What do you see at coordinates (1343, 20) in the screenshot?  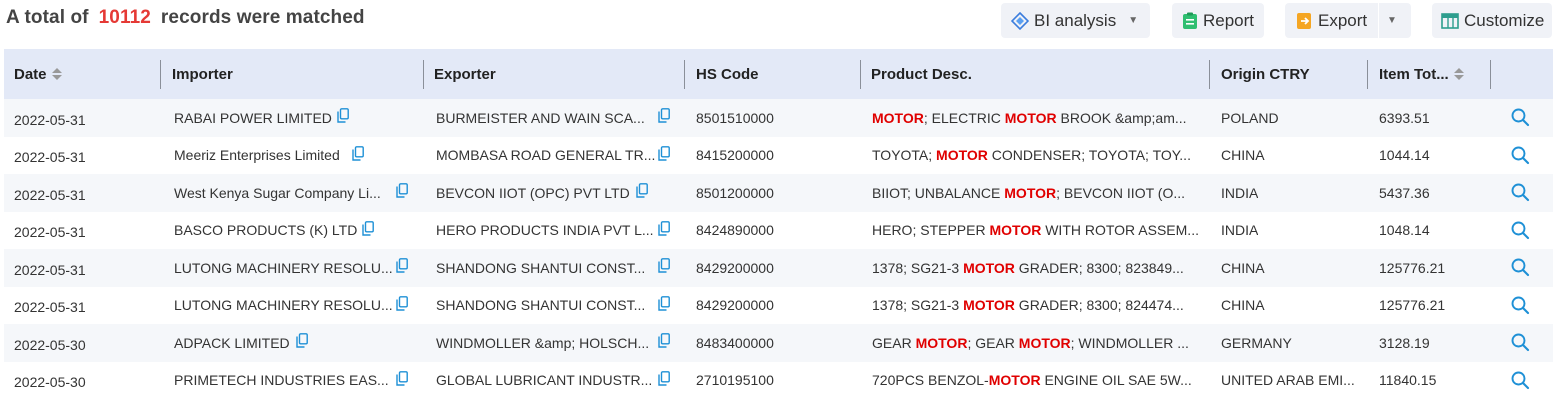 I see `export-label: Export` at bounding box center [1343, 20].